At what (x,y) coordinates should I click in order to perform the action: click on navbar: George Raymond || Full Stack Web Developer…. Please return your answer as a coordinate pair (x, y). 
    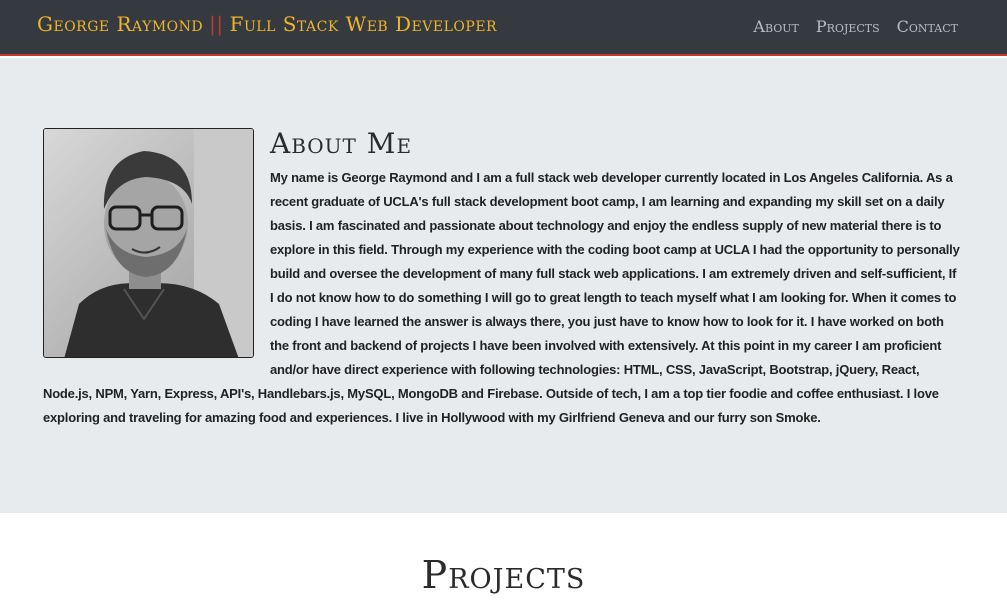
    Looking at the image, I should click on (503, 28).